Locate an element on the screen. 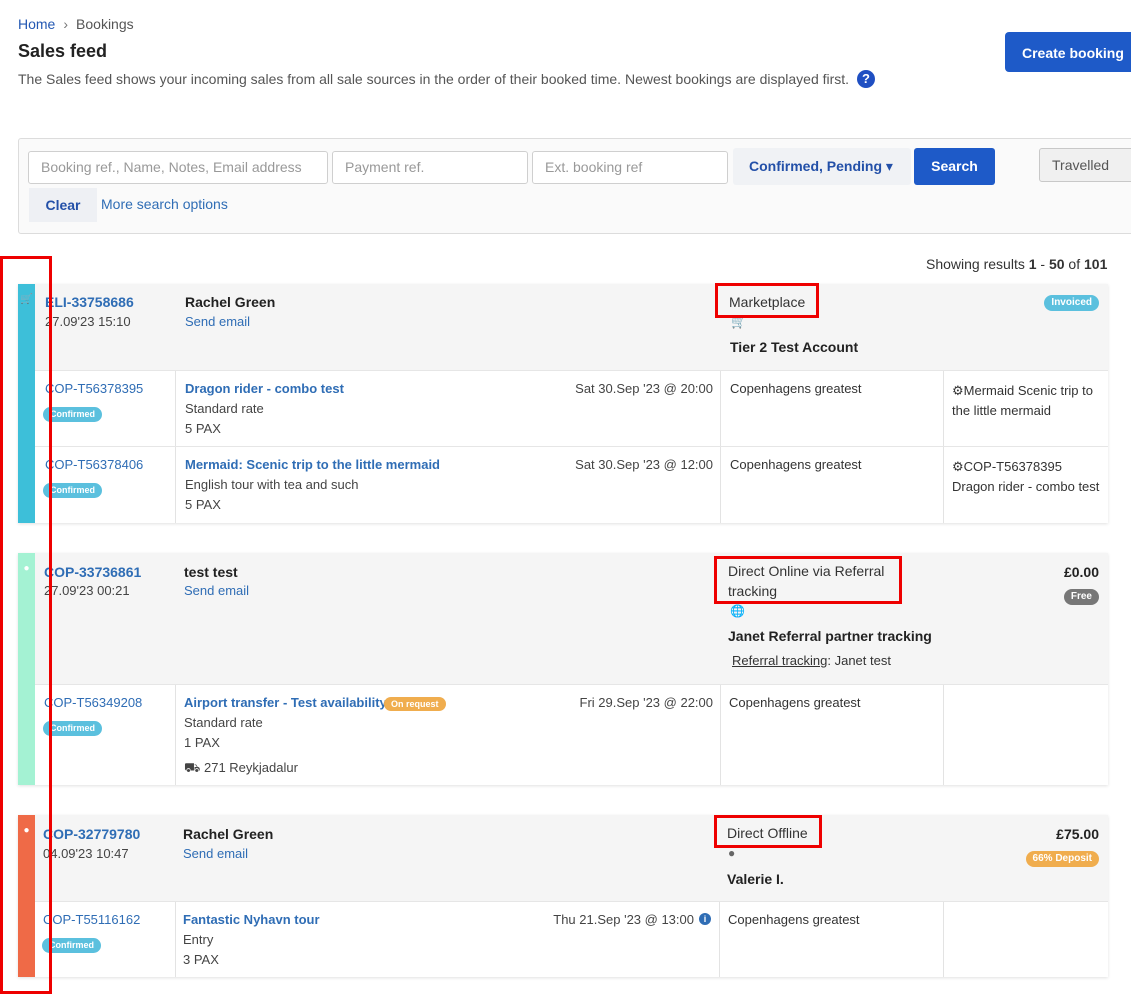 The image size is (1131, 1002). item-ref-link: COP-T56349208 is located at coordinates (93, 702).